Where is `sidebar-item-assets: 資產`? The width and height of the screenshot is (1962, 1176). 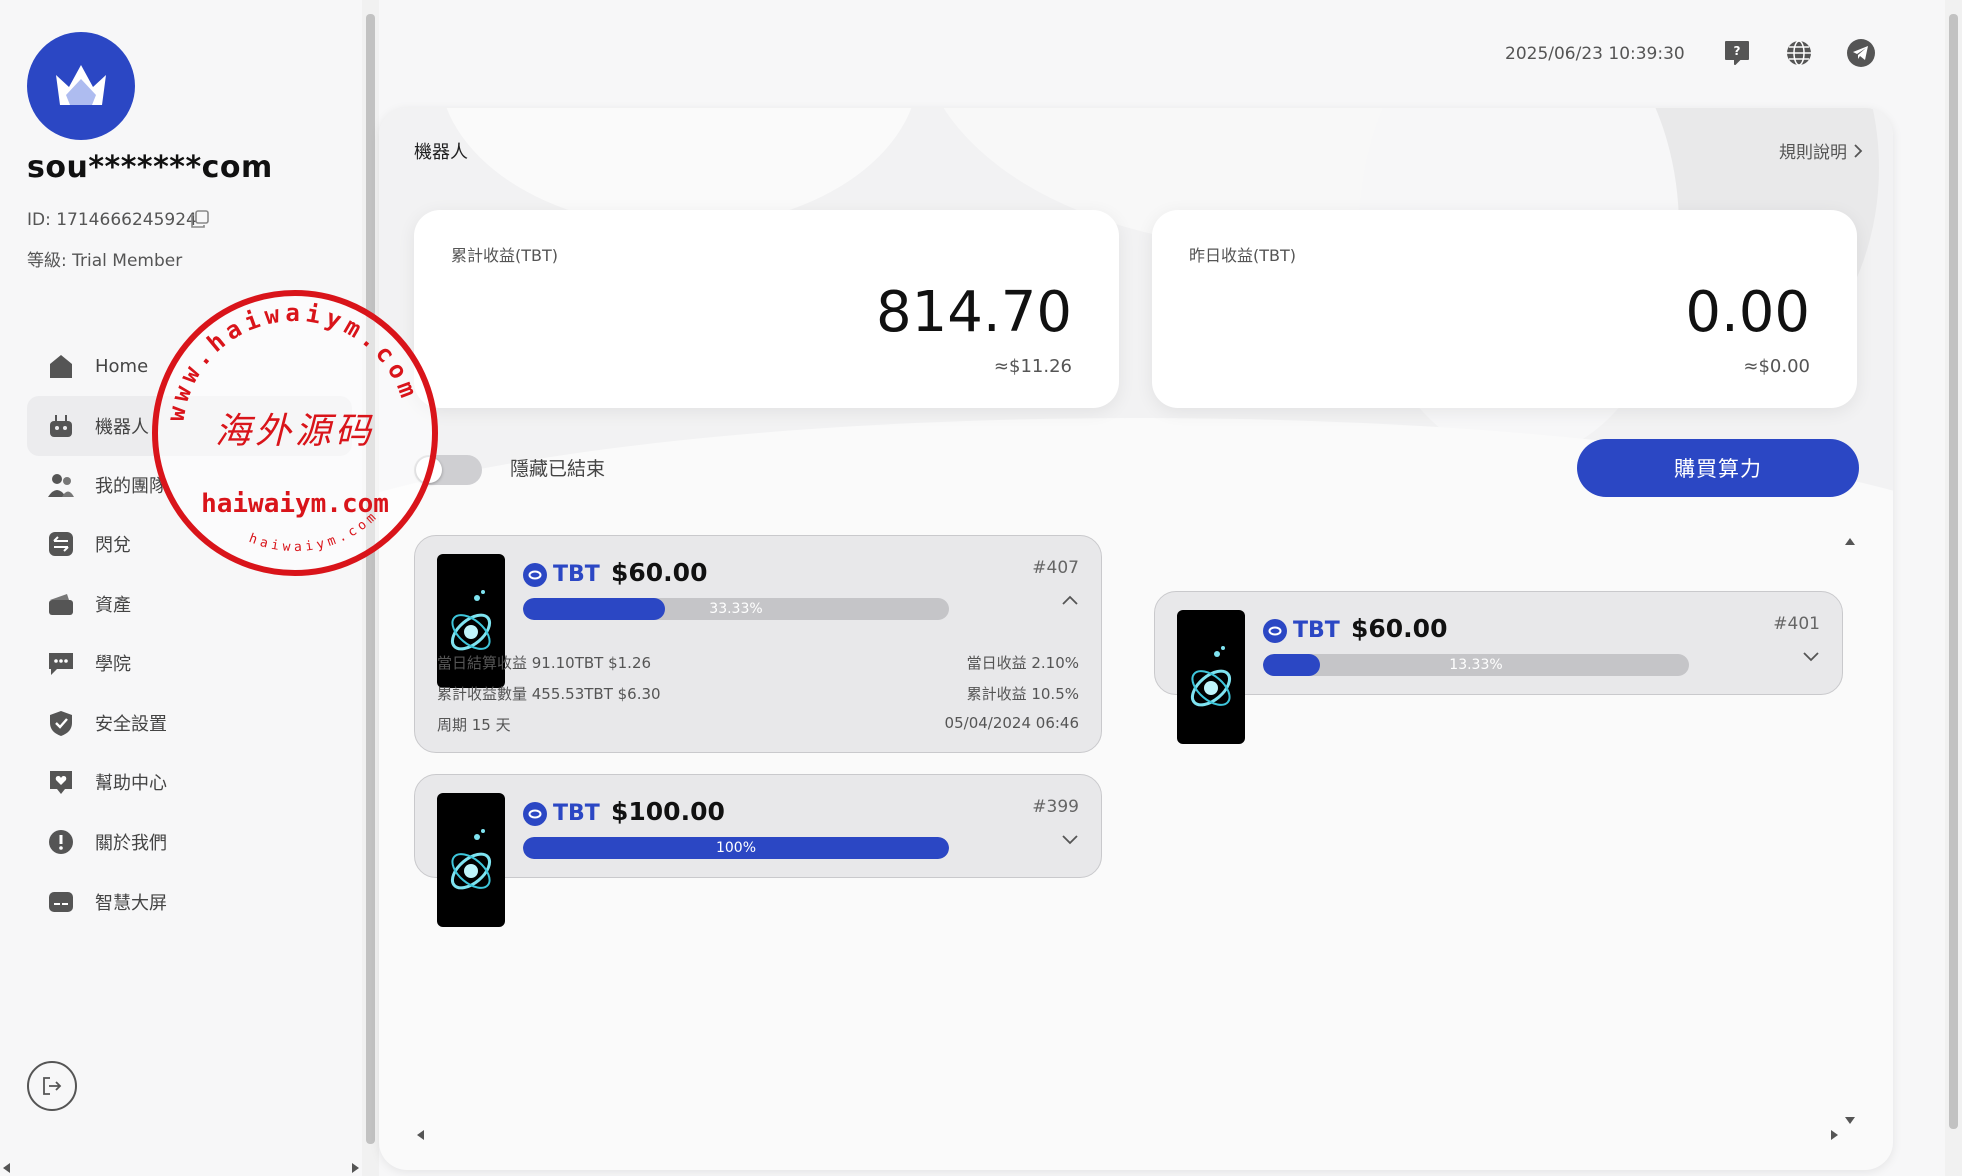 sidebar-item-assets: 資產 is located at coordinates (189, 604).